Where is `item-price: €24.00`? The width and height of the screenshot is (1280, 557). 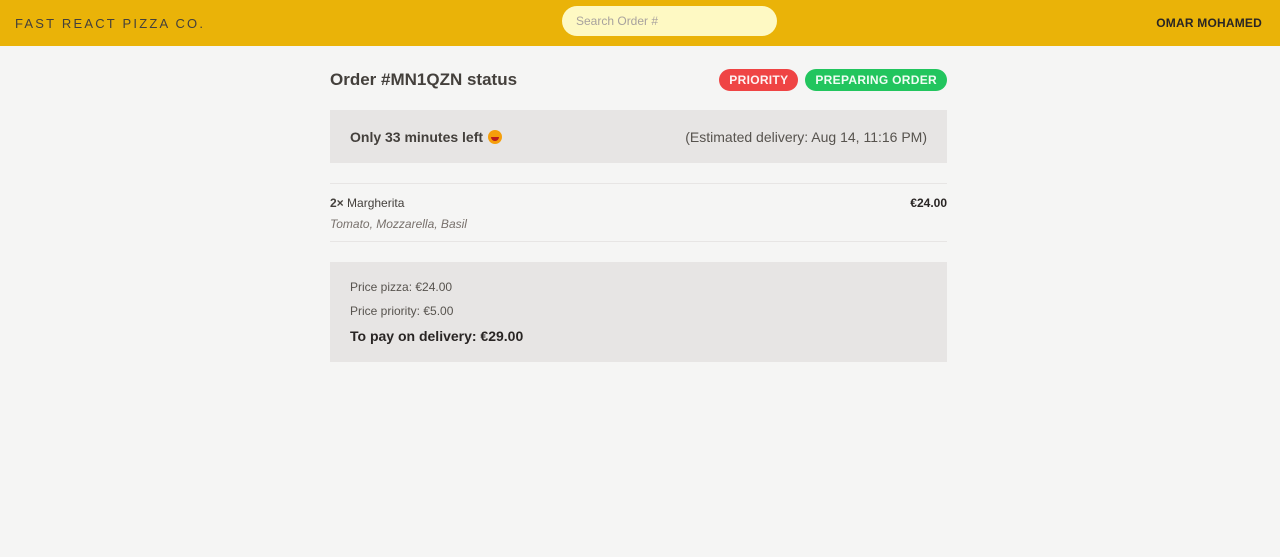 item-price: €24.00 is located at coordinates (928, 203).